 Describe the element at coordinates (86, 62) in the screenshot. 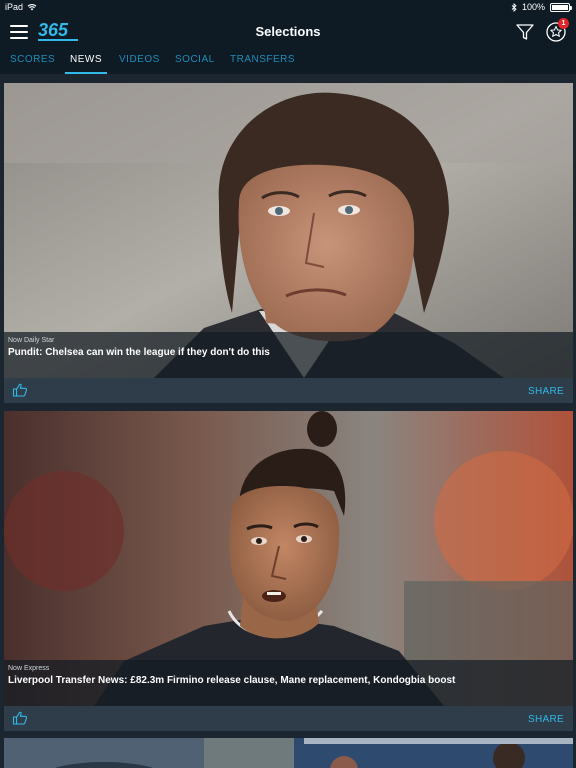

I see `tab-news: NEWS` at that location.